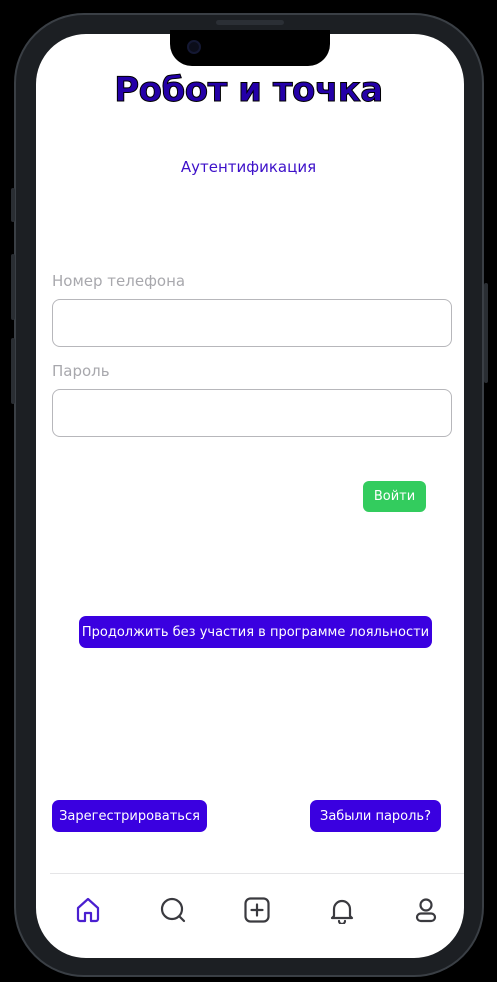  Describe the element at coordinates (129, 816) in the screenshot. I see `register-button: Зарегестрироваться` at that location.